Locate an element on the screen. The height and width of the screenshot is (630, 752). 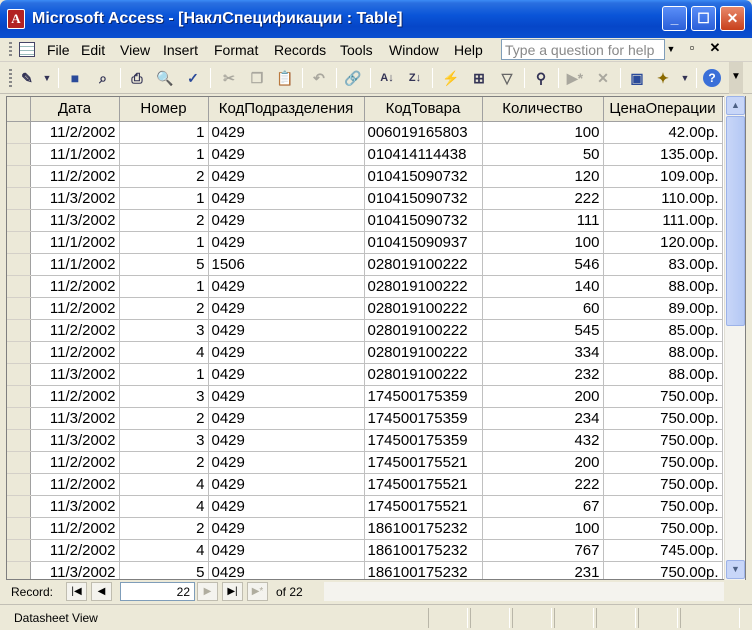
table-document-icon is located at coordinates (27, 49).